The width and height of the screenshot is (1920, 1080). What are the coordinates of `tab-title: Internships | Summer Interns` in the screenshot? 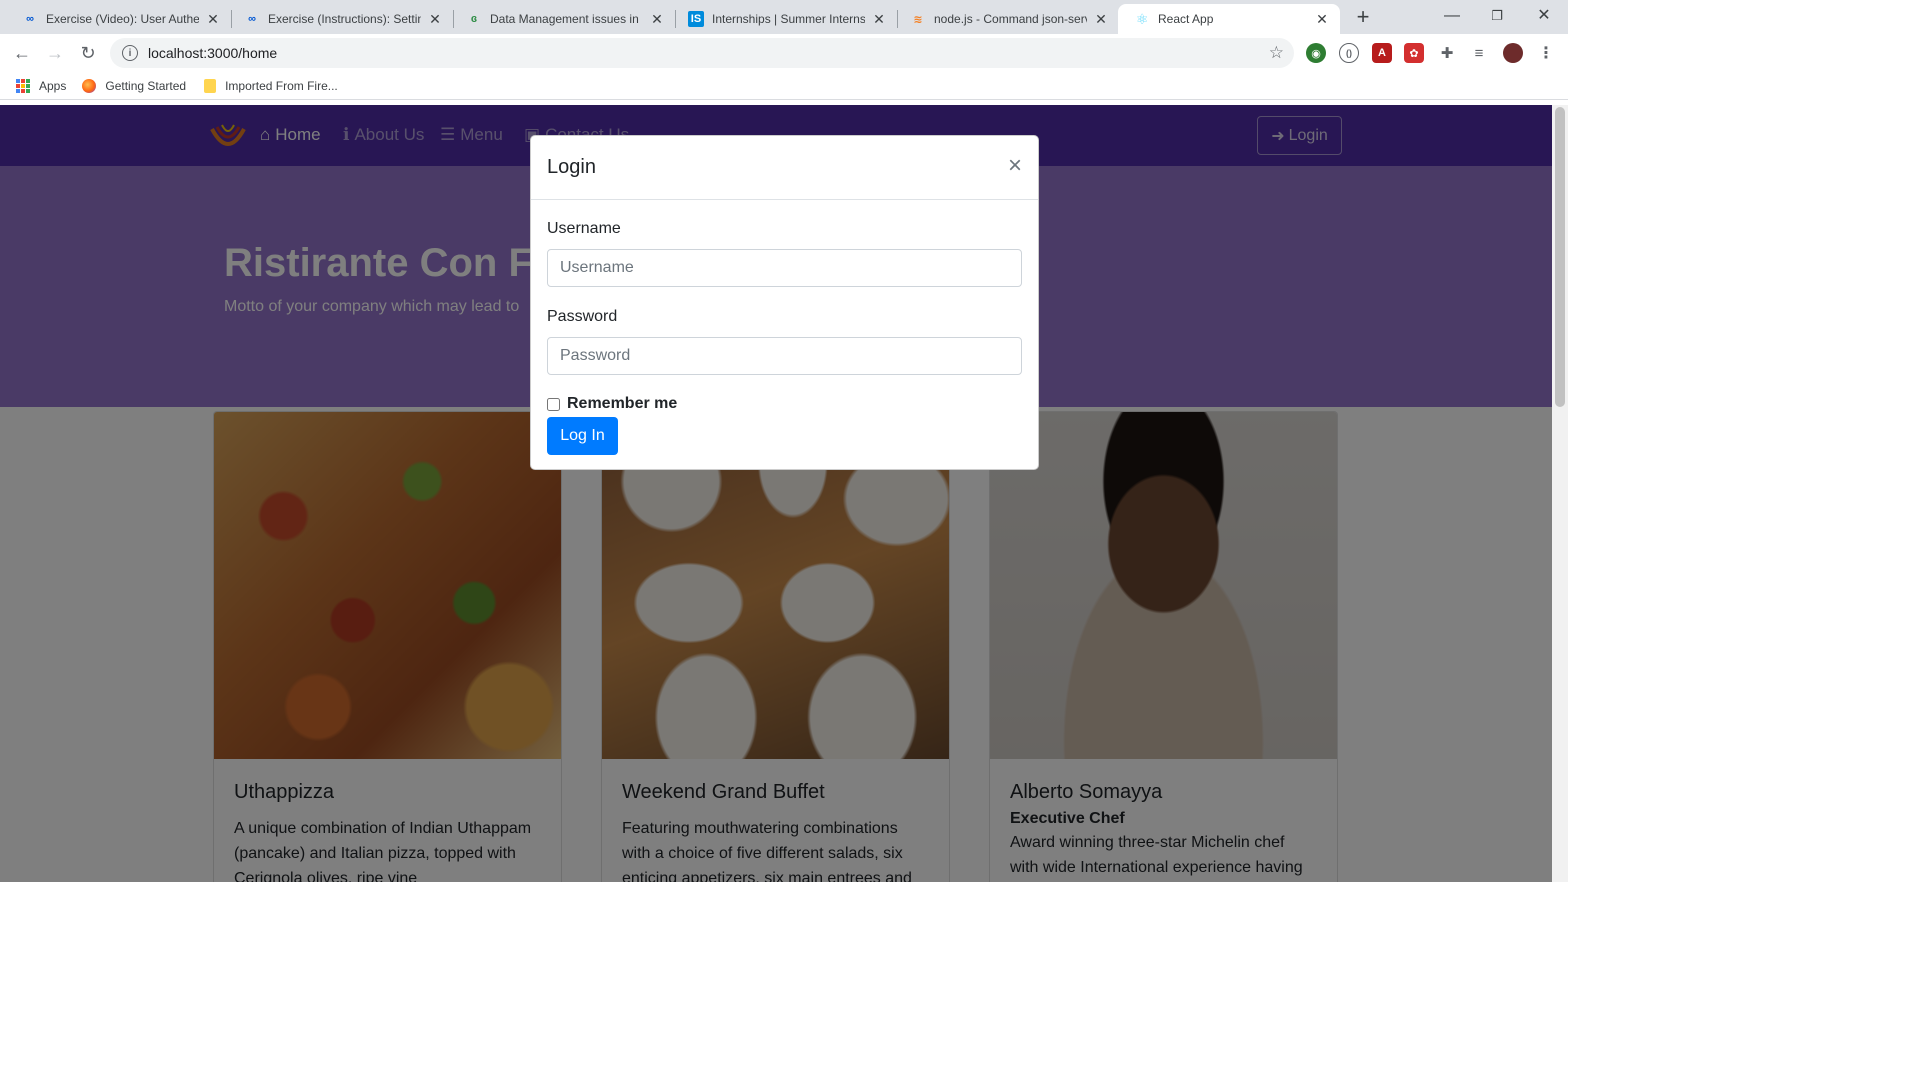 It's located at (788, 19).